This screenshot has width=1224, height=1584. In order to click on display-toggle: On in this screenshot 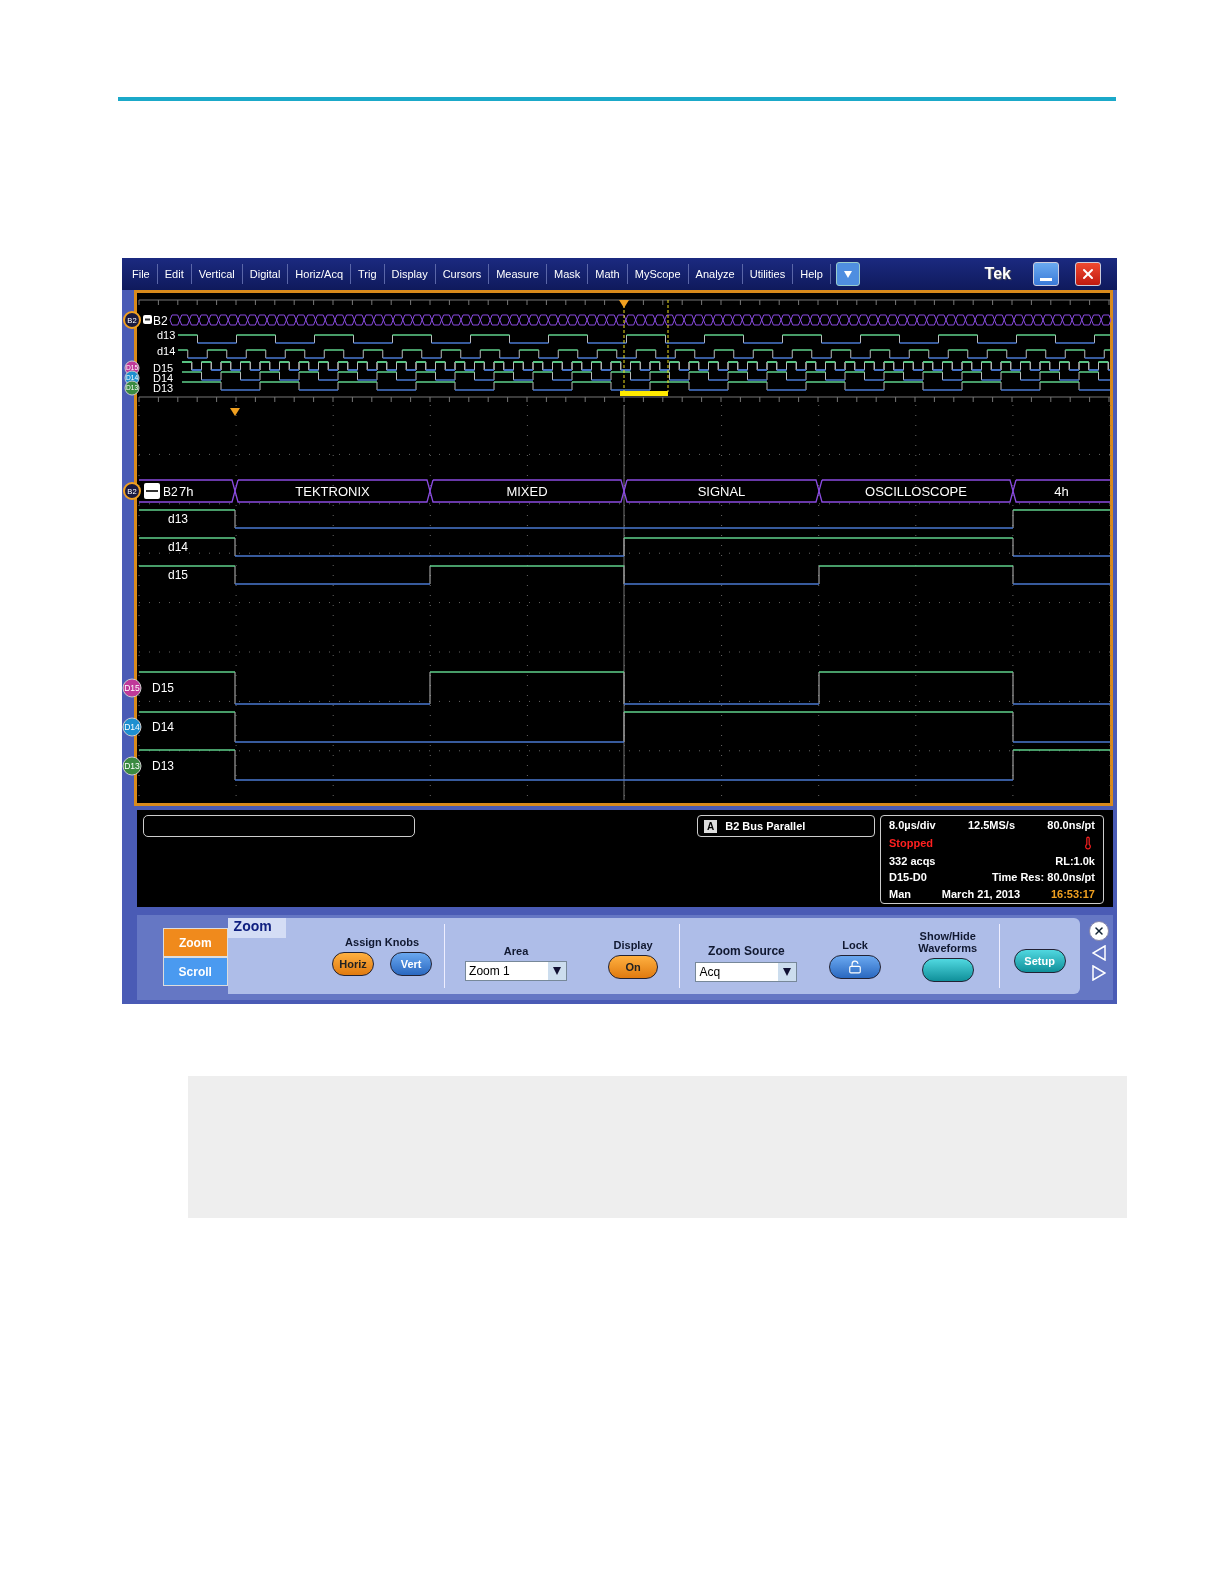, I will do `click(633, 967)`.